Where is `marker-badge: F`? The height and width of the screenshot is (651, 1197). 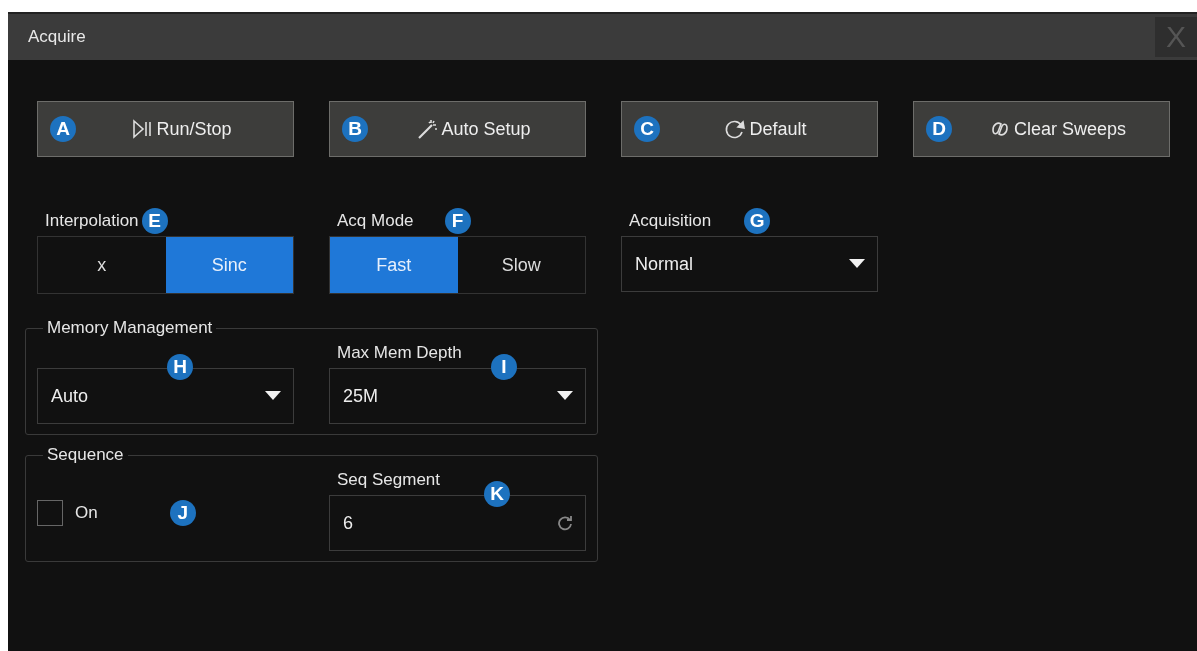 marker-badge: F is located at coordinates (457, 221).